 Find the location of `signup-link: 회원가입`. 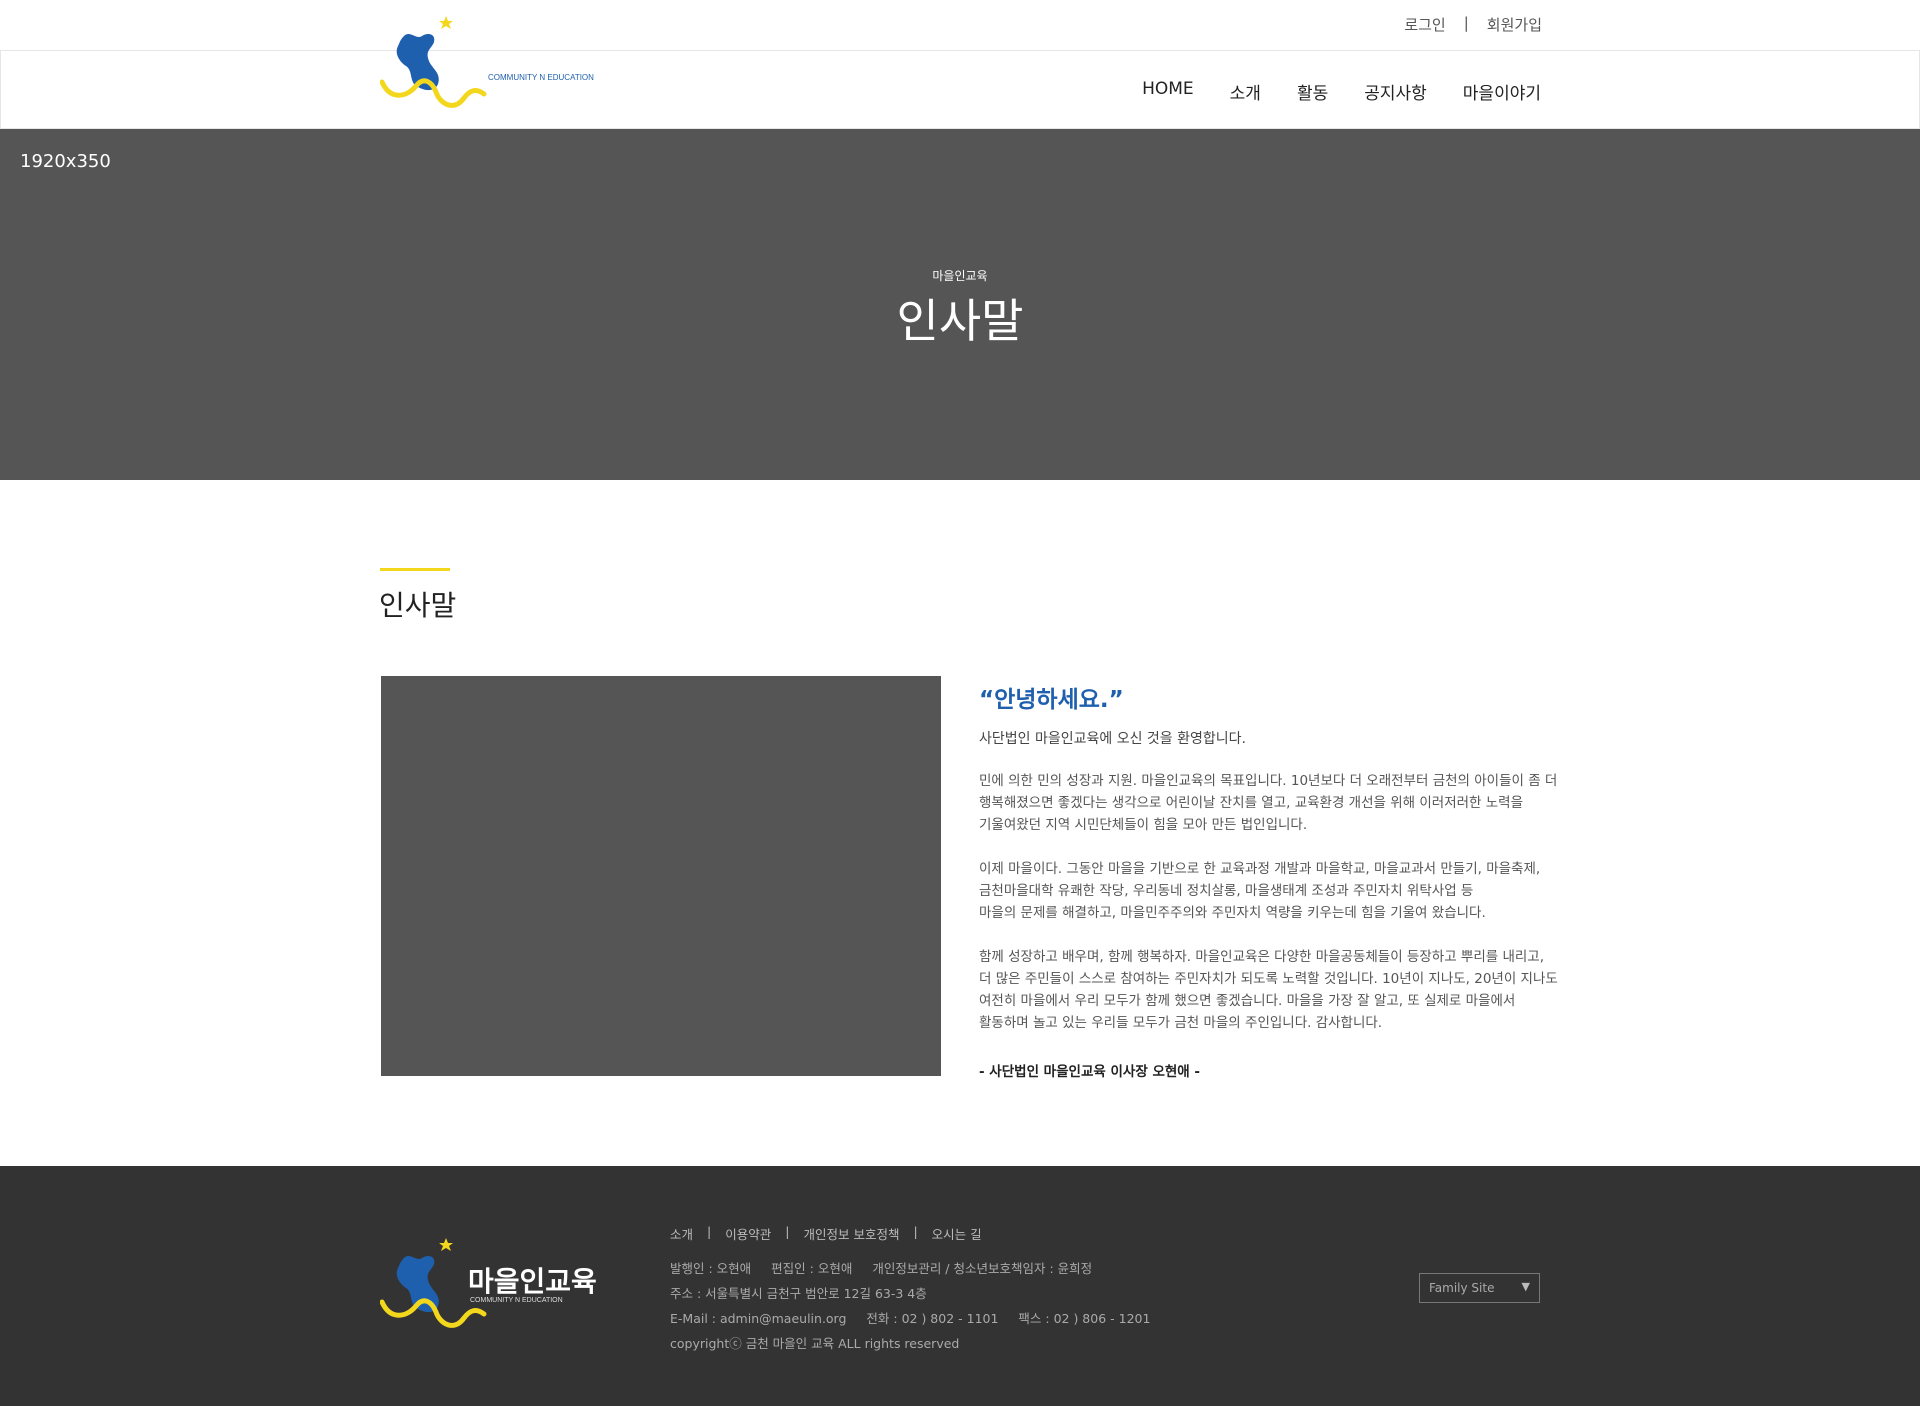

signup-link: 회원가입 is located at coordinates (1514, 24).